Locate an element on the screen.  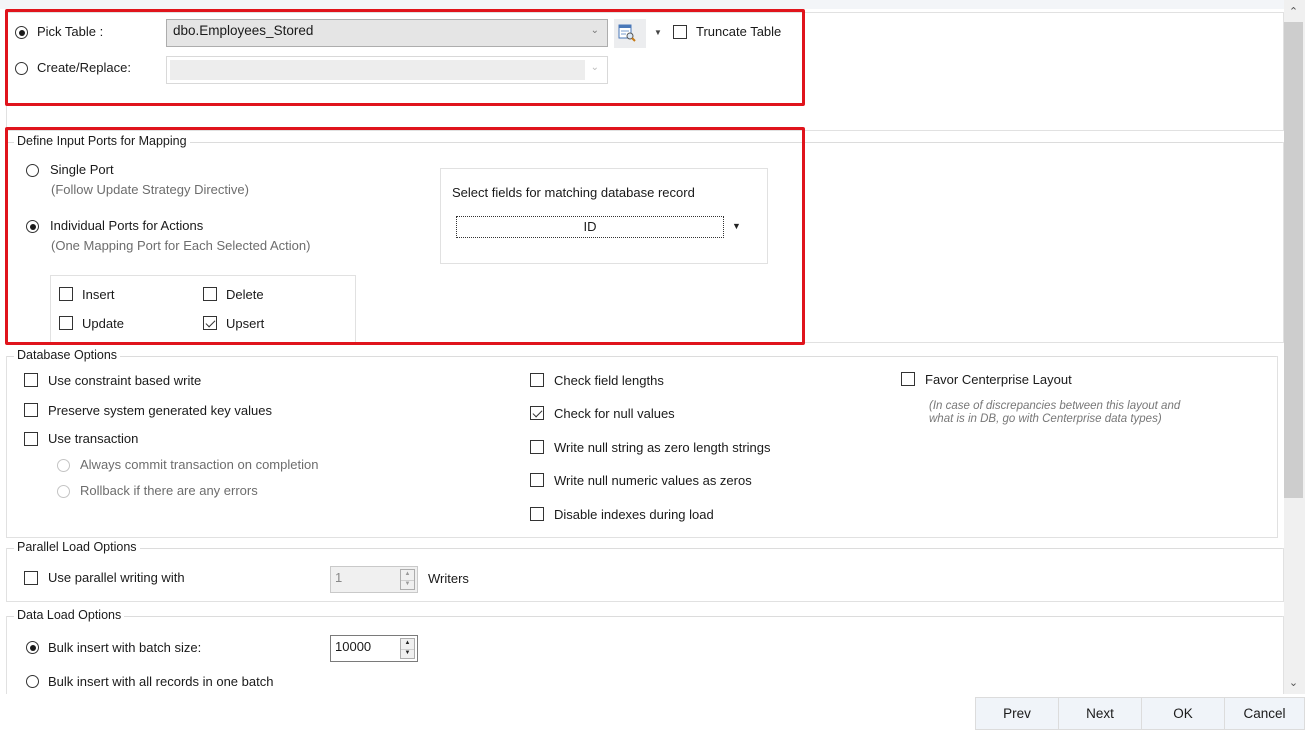
favor-layout-checkbox is located at coordinates (908, 379).